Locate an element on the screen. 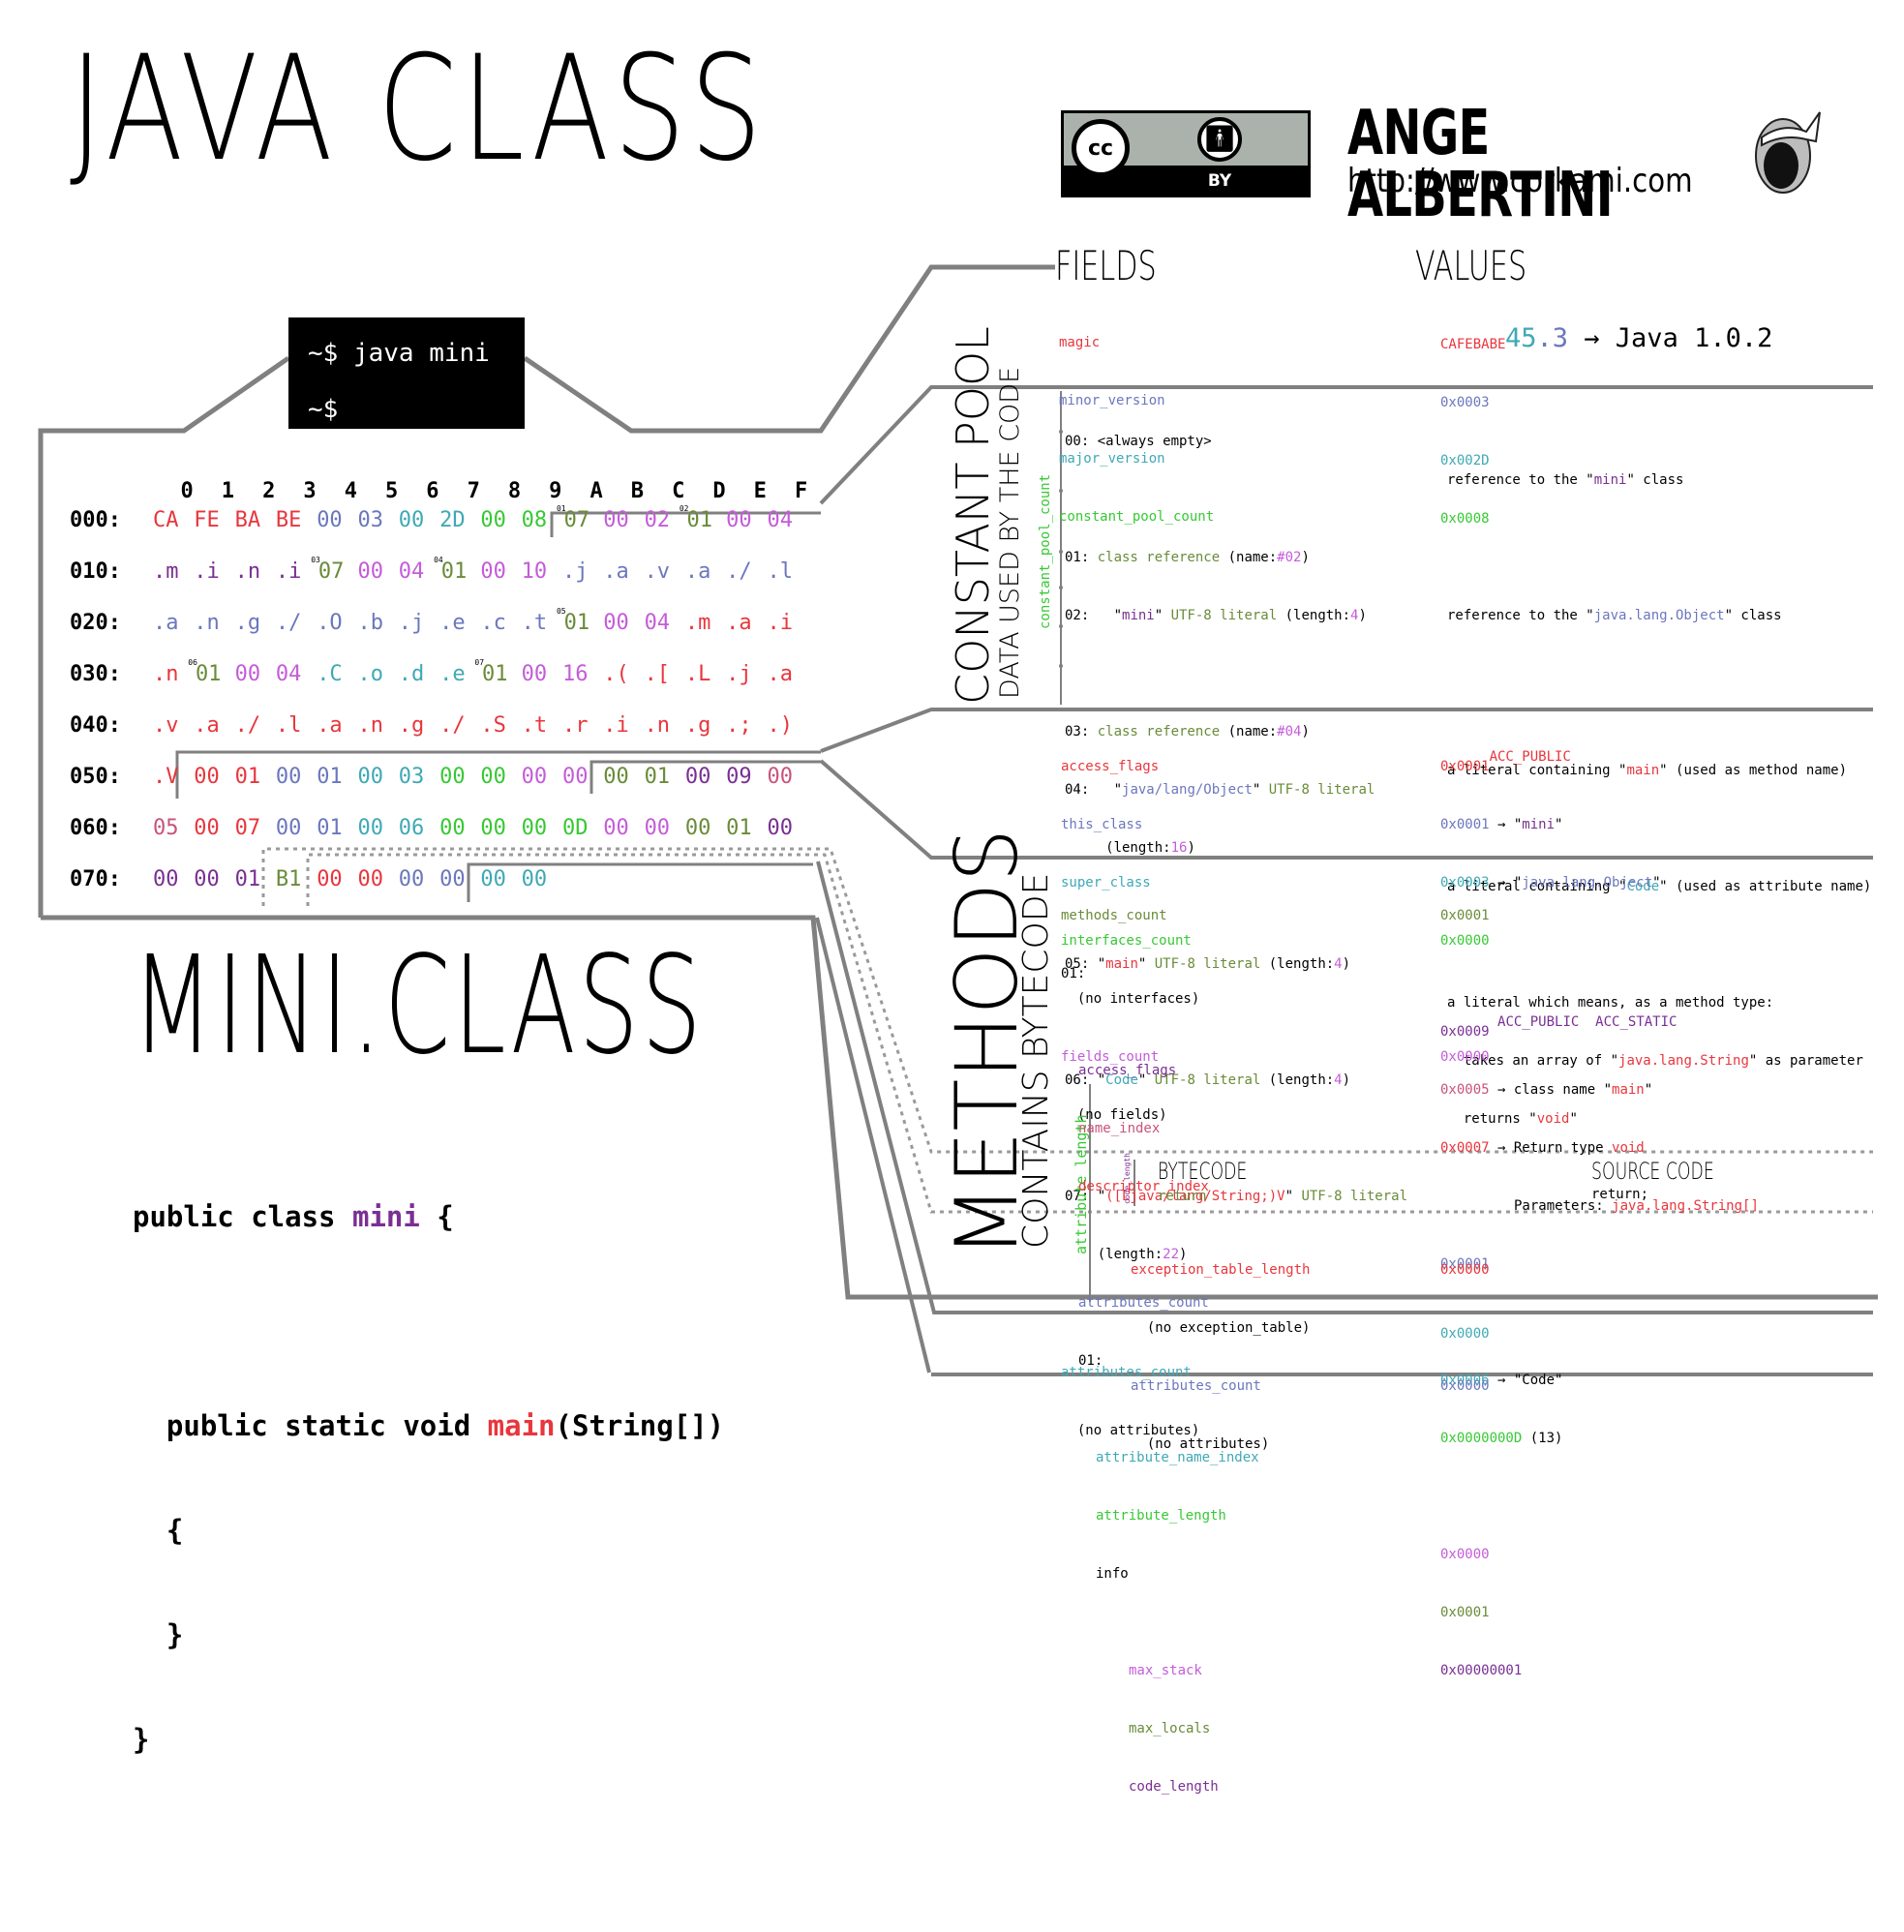 This screenshot has width=1904, height=1932. hex-column-label: 4 is located at coordinates (351, 491).